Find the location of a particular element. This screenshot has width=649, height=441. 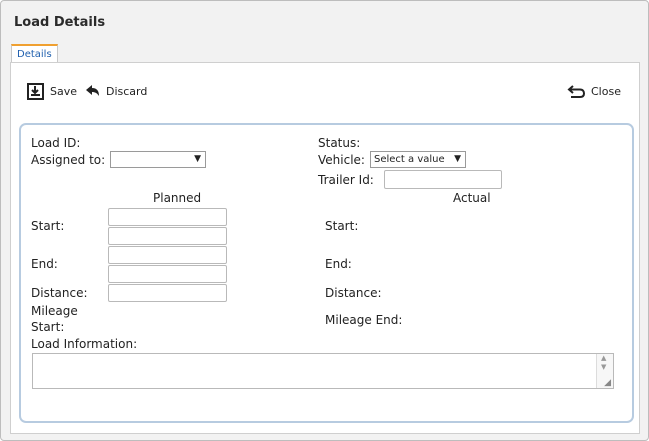

close-button: Close is located at coordinates (594, 91).